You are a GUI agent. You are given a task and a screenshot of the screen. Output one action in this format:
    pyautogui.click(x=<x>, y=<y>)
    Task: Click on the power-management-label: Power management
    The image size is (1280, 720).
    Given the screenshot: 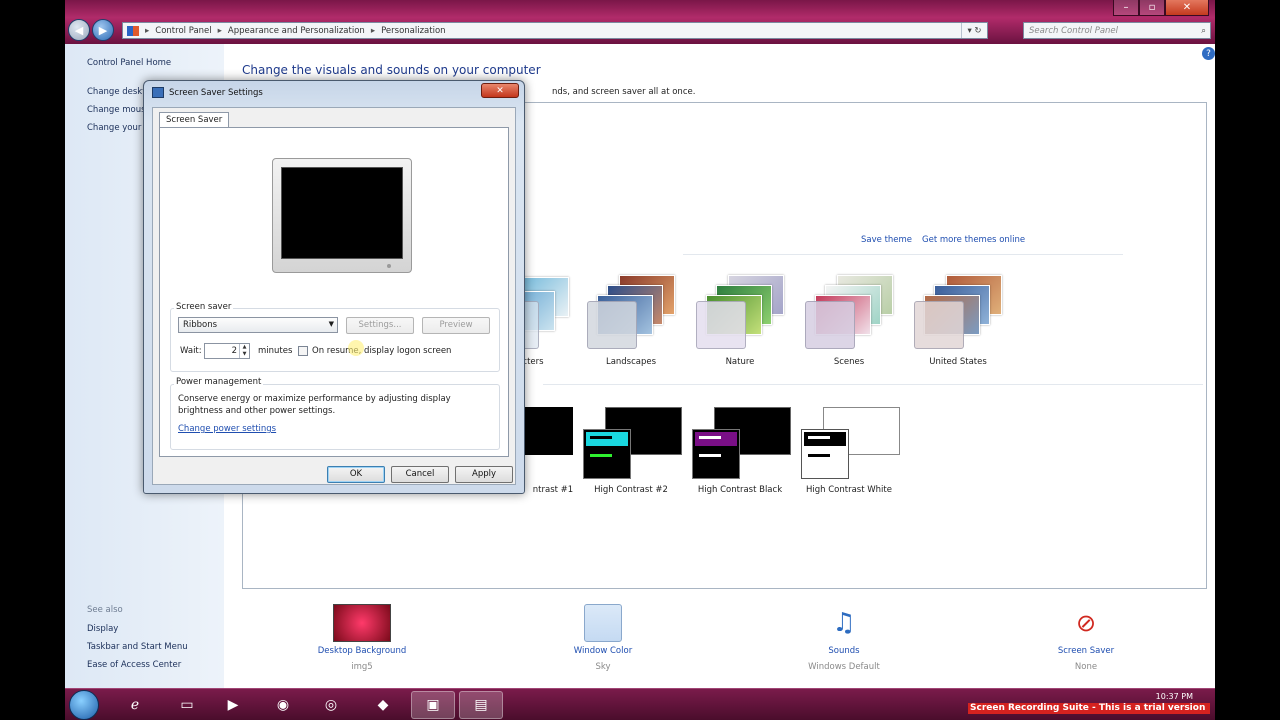 What is the action you would take?
    pyautogui.click(x=219, y=382)
    